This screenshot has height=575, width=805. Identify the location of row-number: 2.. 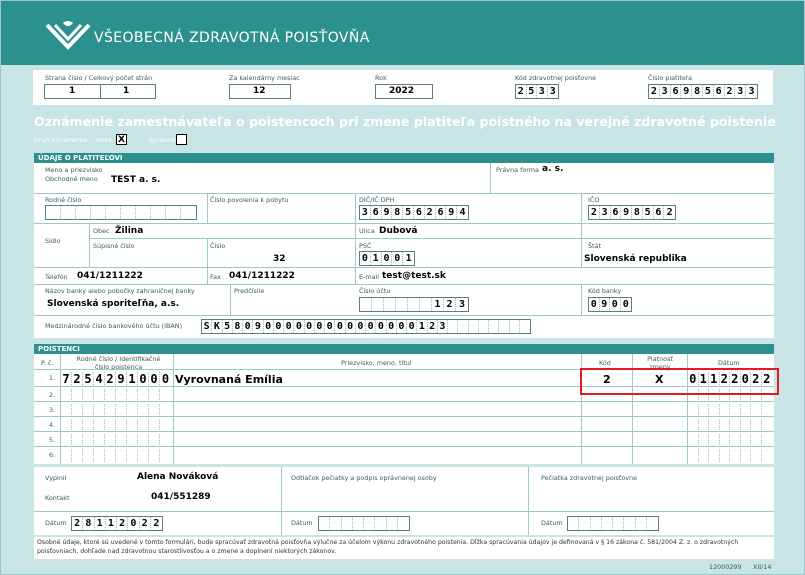
(52, 395).